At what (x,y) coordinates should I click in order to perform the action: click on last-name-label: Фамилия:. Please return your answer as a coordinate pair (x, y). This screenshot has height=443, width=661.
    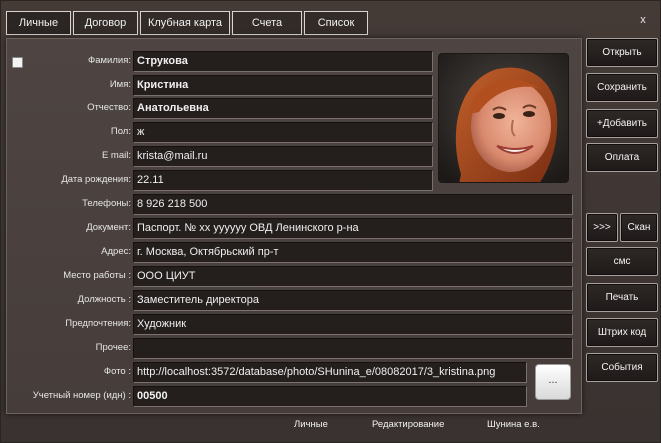
    Looking at the image, I should click on (109, 60).